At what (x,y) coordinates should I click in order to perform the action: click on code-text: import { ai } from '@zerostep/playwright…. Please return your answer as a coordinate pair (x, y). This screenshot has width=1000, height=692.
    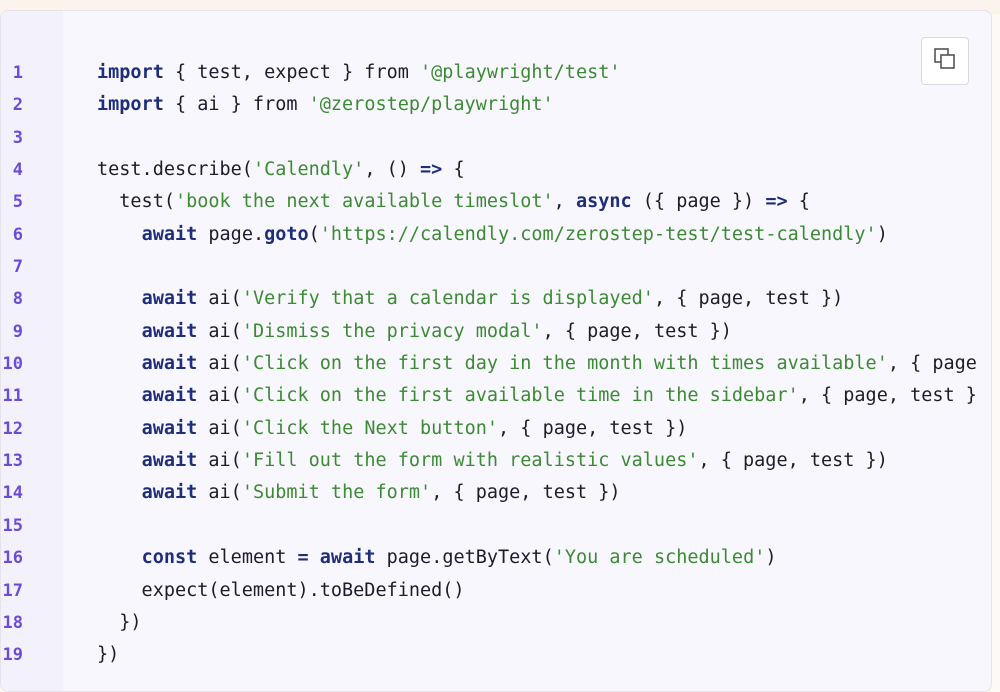
    Looking at the image, I should click on (325, 105).